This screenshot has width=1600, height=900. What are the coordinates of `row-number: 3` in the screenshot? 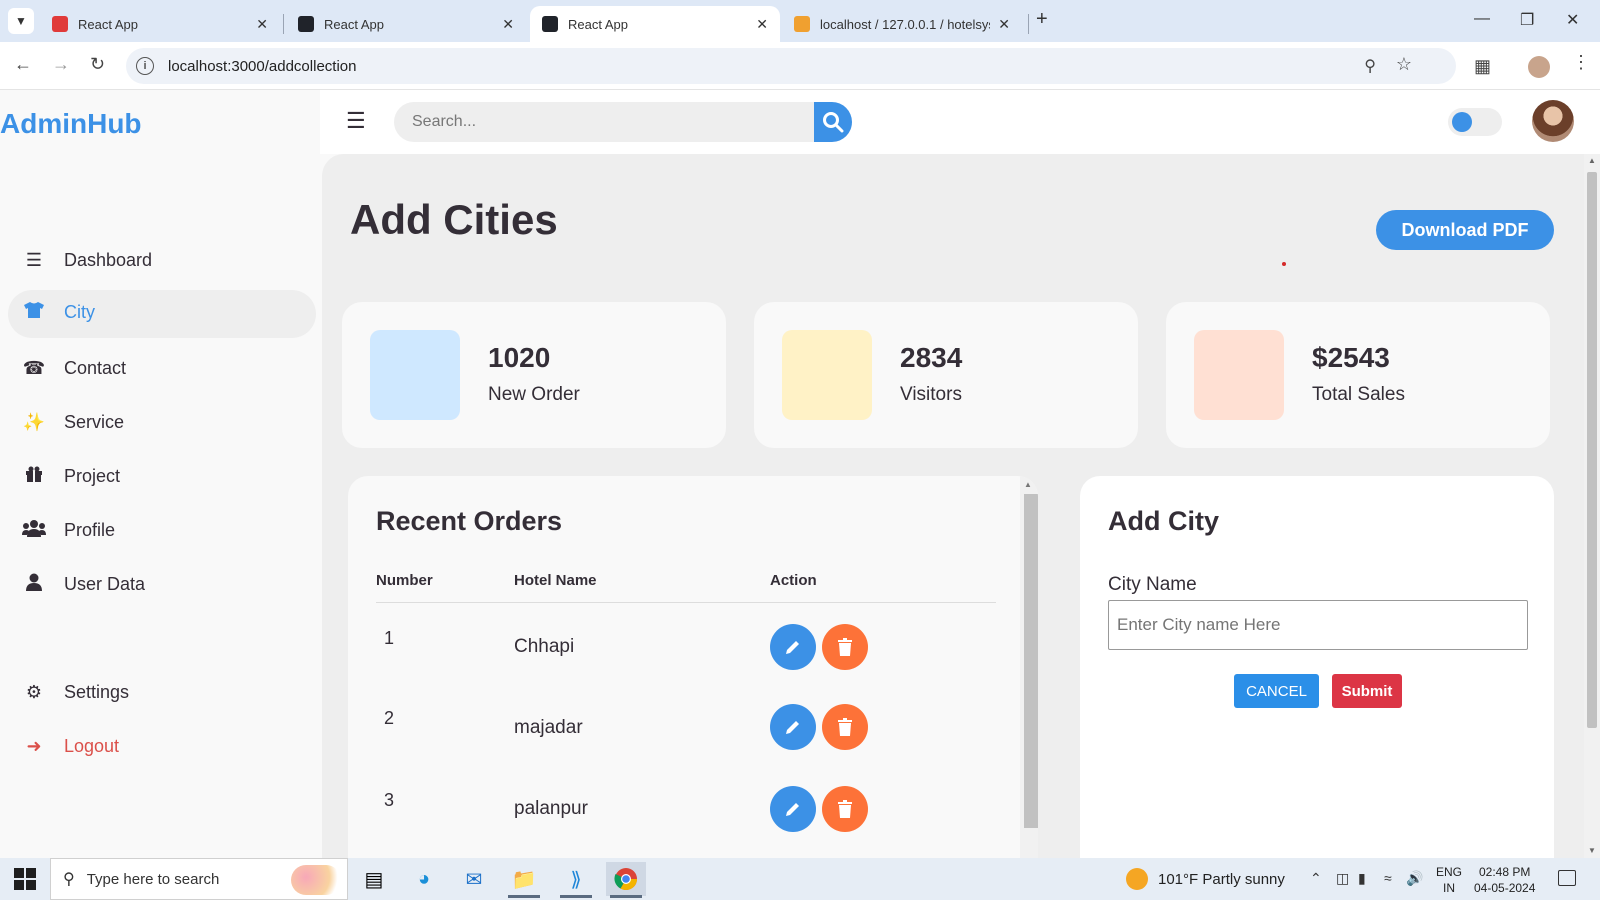 It's located at (389, 800).